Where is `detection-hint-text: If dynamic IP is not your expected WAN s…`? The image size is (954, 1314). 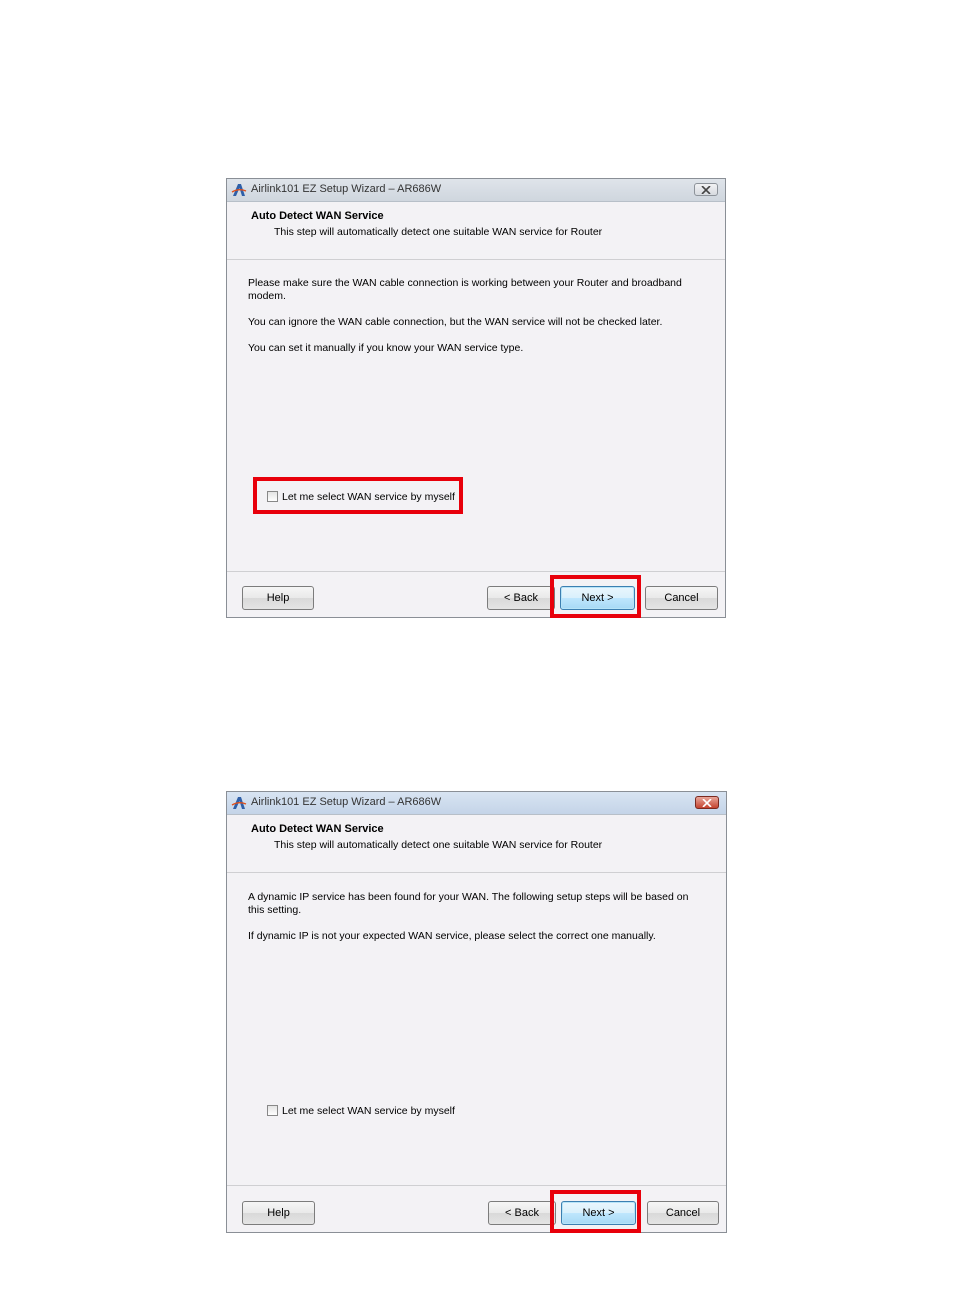
detection-hint-text: If dynamic IP is not your expected WAN s… is located at coordinates (452, 936).